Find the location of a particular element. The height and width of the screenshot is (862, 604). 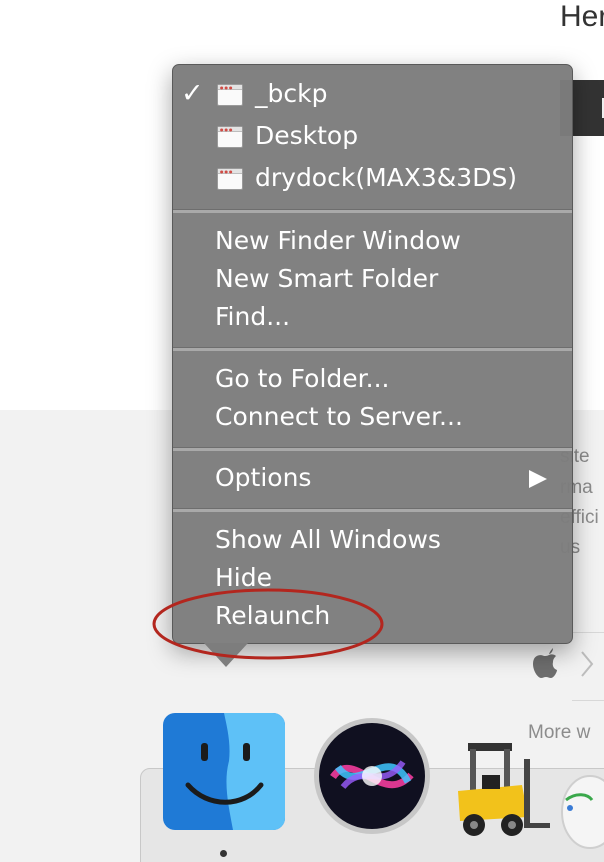

menu-item-relaunch: Relaunch is located at coordinates (272, 616).